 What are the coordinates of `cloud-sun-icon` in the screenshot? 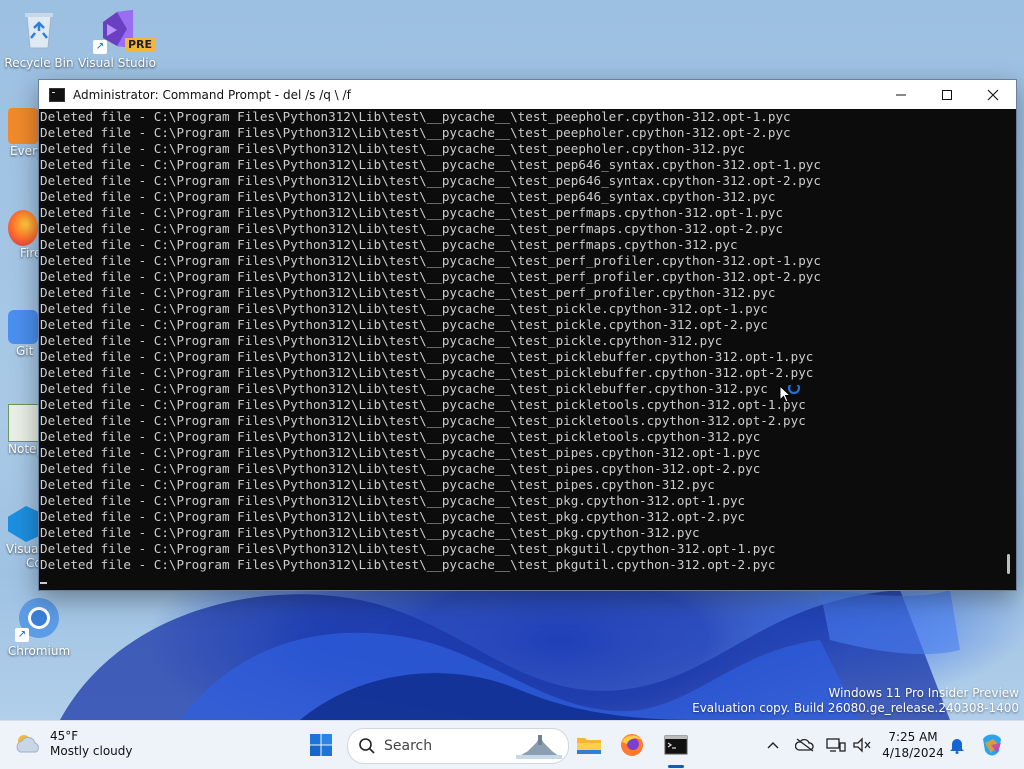 It's located at (27, 744).